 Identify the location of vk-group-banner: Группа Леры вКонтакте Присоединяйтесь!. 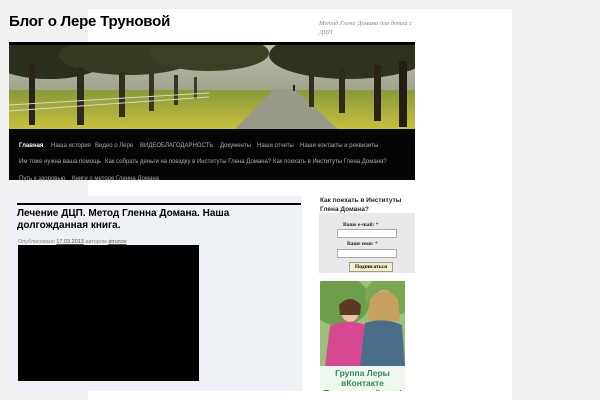
(362, 336).